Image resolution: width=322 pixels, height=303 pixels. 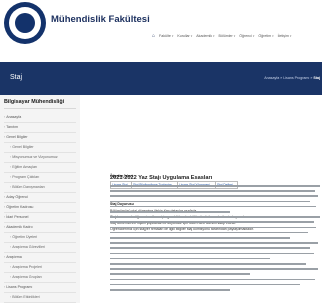 I want to click on nav-fakulte: Fakülte▾, so click(x=166, y=36).